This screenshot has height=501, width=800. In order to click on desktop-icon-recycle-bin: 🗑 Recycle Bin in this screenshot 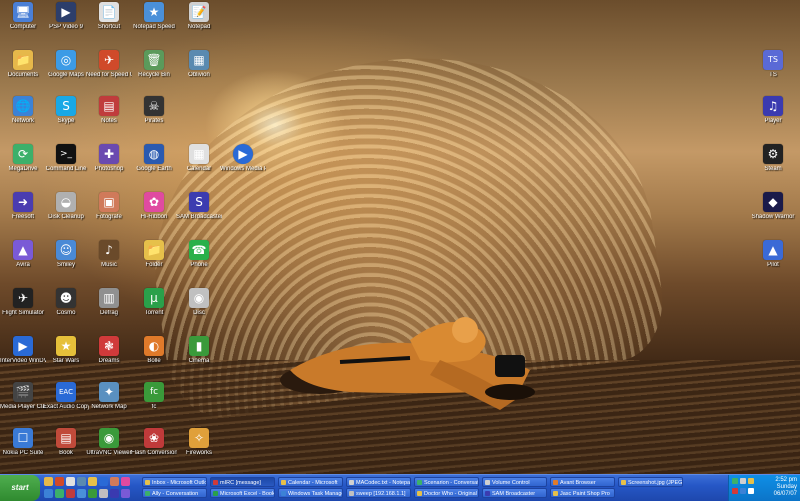, I will do `click(154, 64)`.